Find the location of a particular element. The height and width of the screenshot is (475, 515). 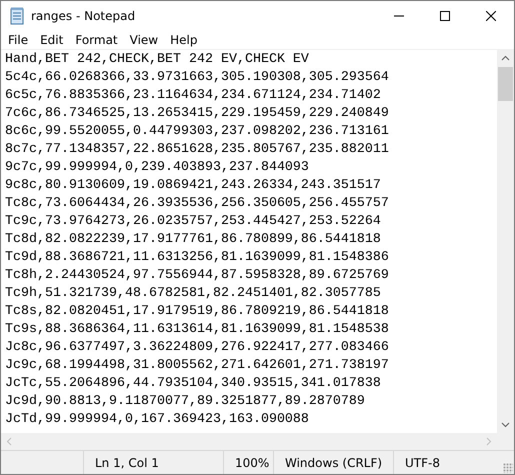

text-line: 8c6c,99.5520055,0.44799303,237.098202,236.713161 is located at coordinates (197, 132).